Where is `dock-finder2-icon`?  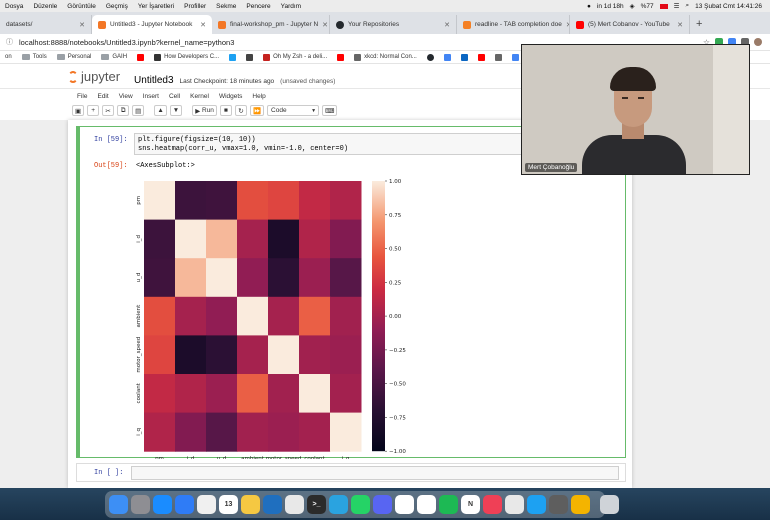 dock-finder2-icon is located at coordinates (294, 504).